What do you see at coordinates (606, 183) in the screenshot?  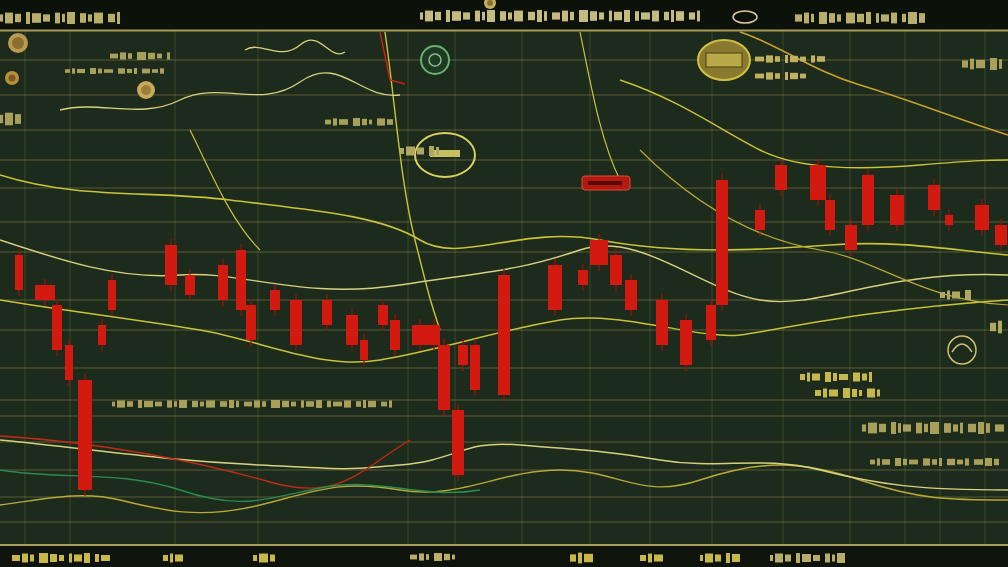 I see `tag-icon` at bounding box center [606, 183].